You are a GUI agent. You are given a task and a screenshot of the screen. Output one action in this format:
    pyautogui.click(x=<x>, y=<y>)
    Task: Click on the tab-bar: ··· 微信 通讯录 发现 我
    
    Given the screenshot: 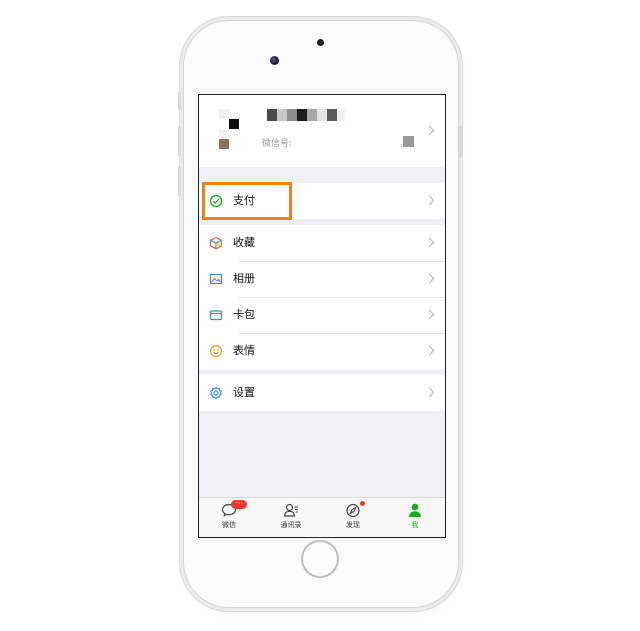 What is the action you would take?
    pyautogui.click(x=322, y=517)
    